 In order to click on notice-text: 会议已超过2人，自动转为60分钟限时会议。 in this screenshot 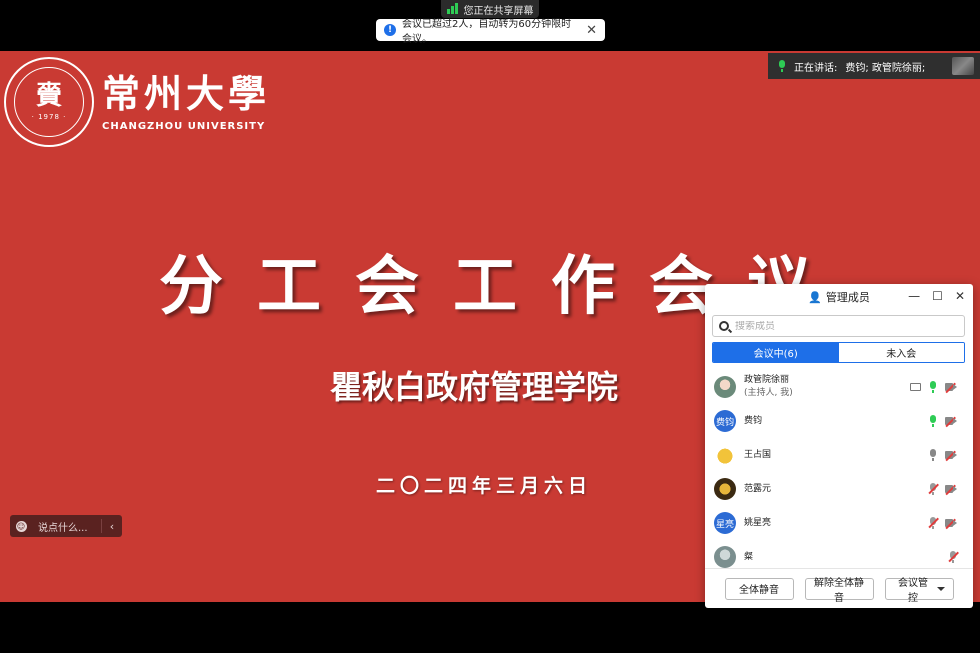, I will do `click(487, 32)`.